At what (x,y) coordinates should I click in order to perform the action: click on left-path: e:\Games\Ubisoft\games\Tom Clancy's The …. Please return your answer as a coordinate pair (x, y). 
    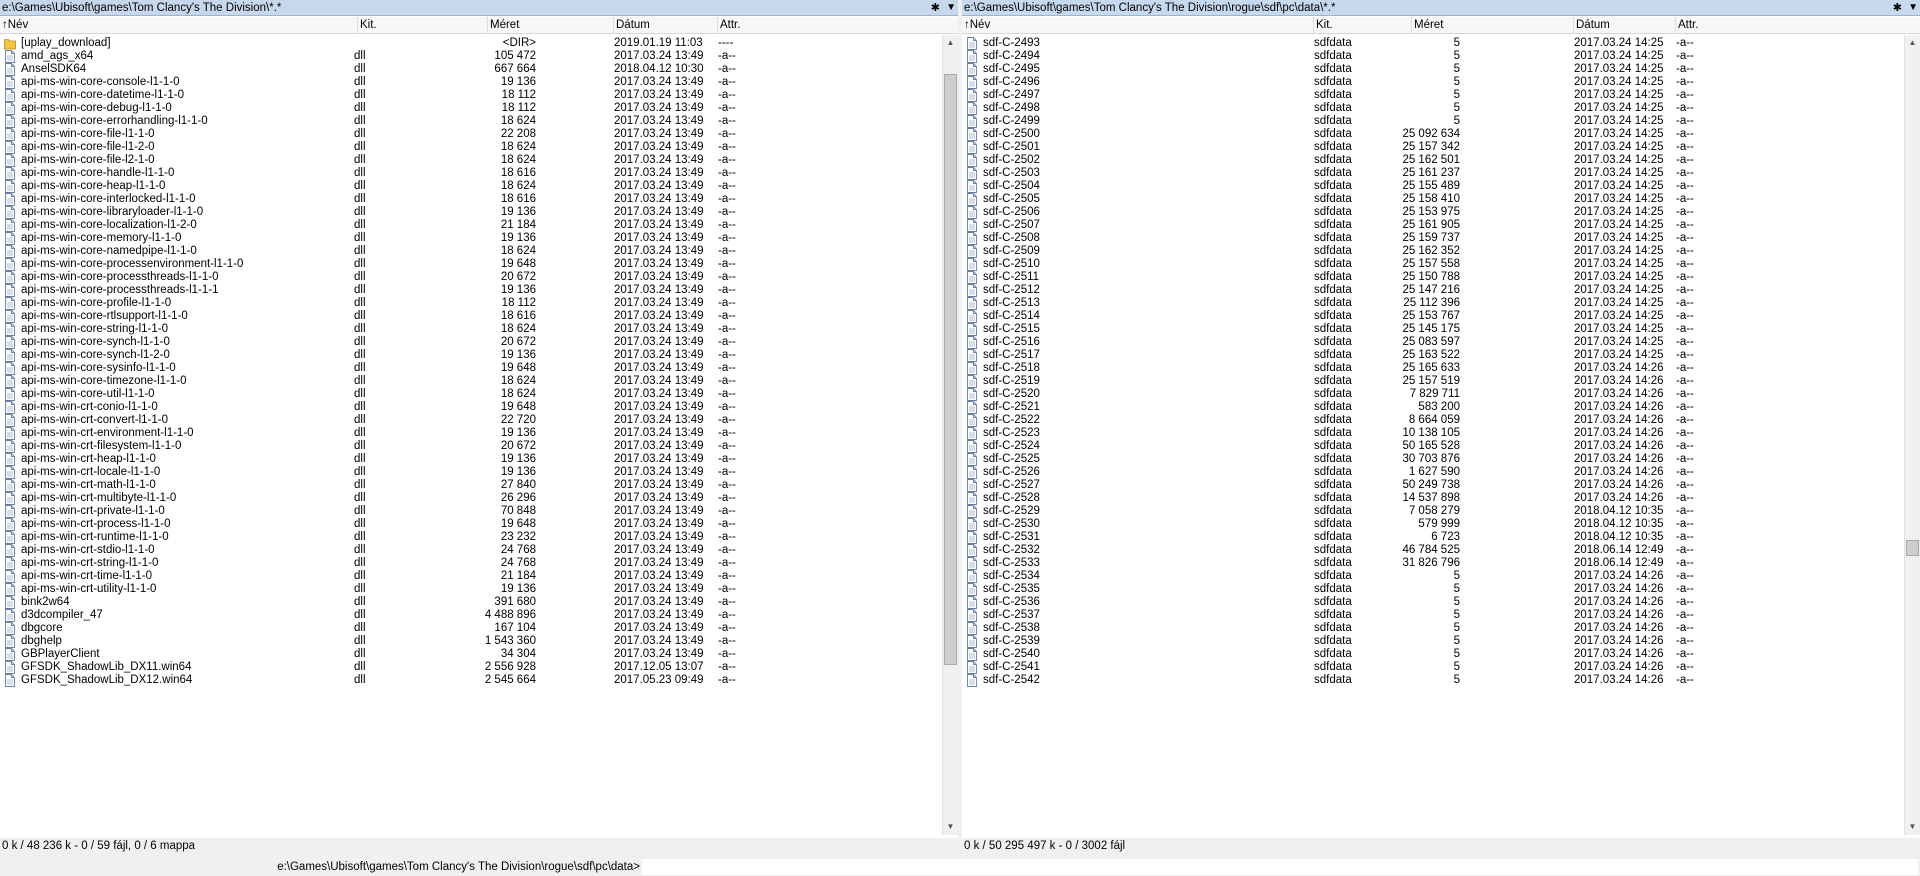
    Looking at the image, I should click on (141, 8).